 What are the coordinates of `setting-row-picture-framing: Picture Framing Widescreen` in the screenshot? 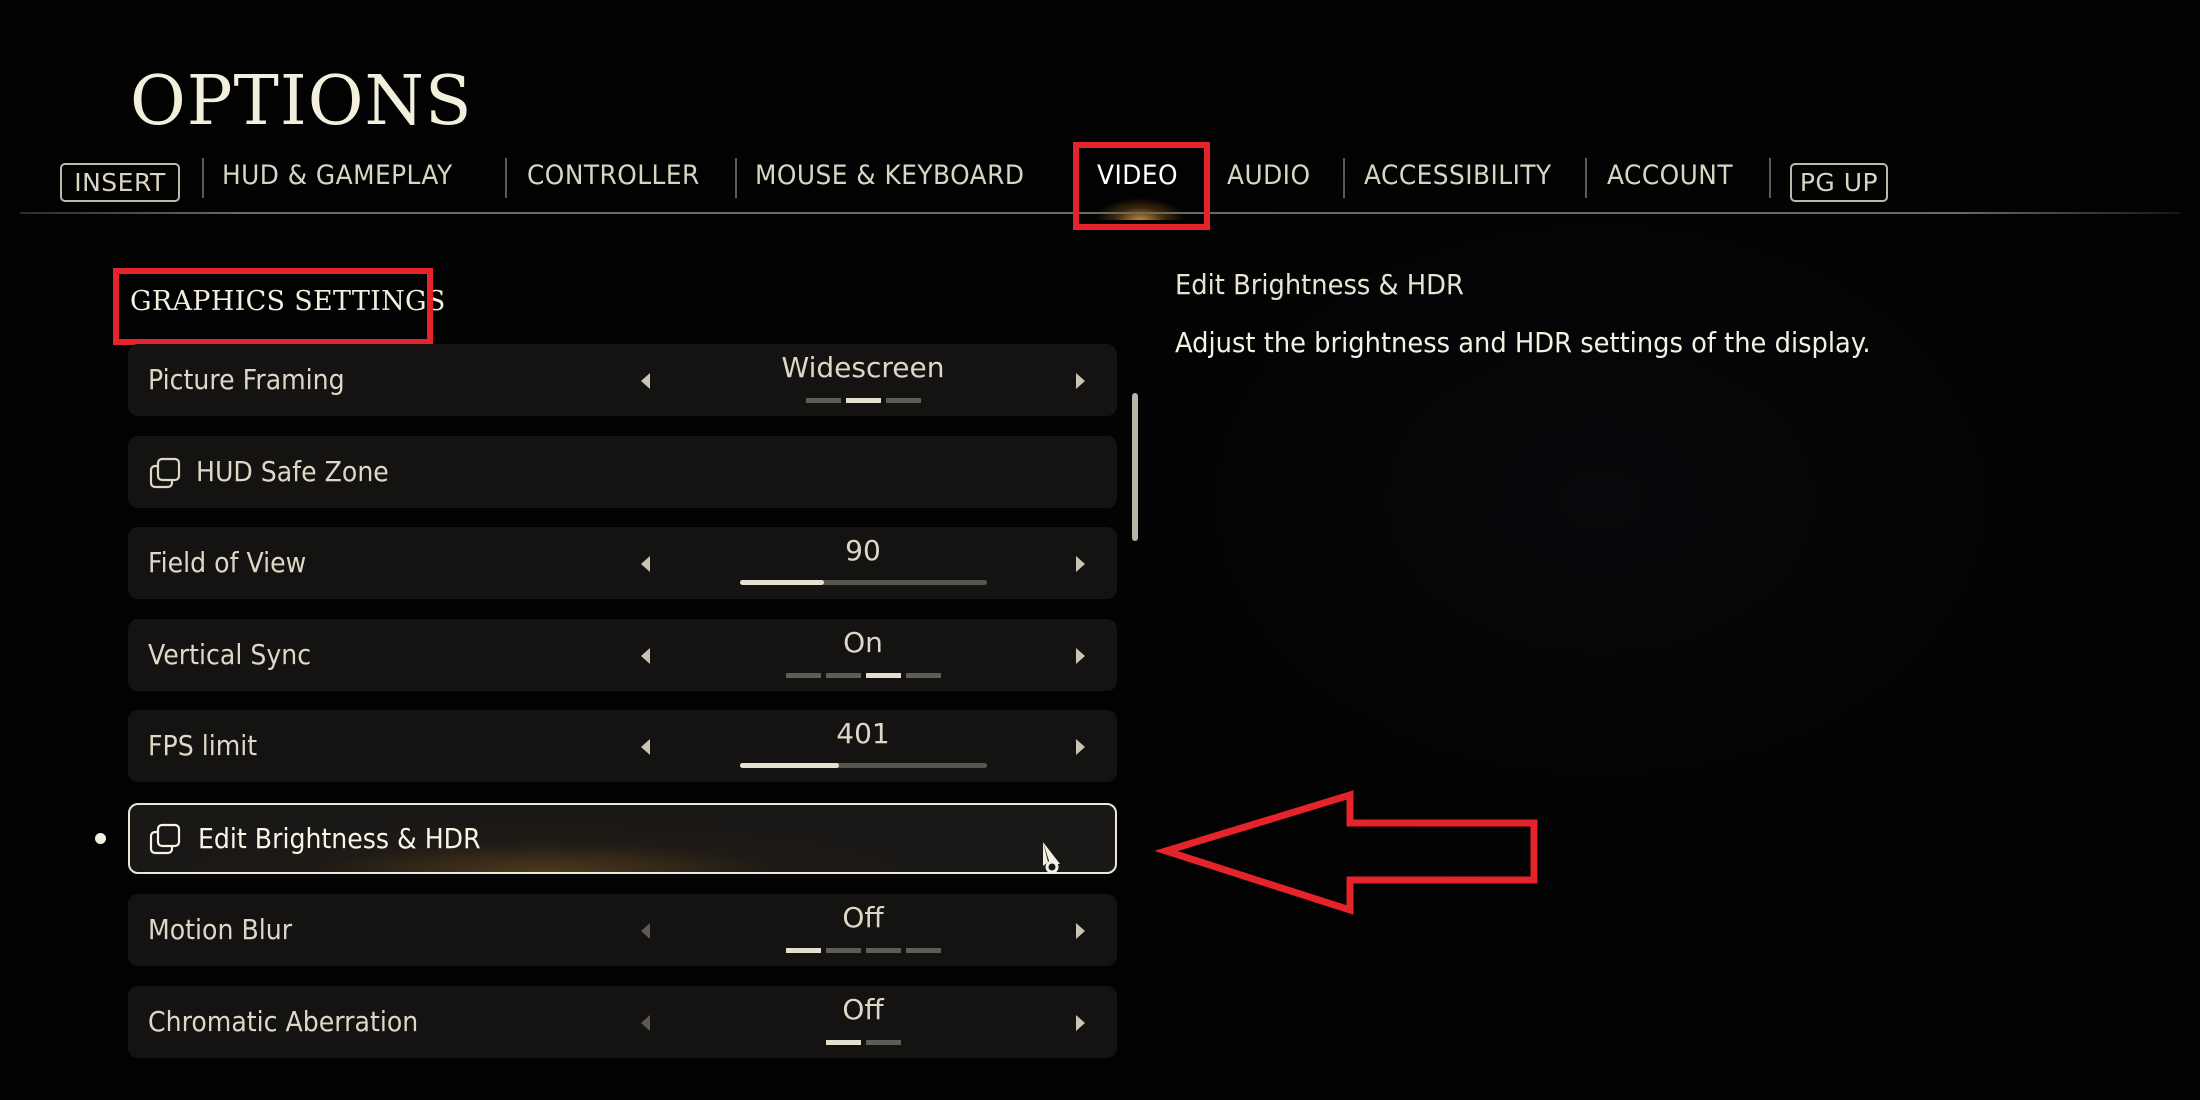 It's located at (622, 380).